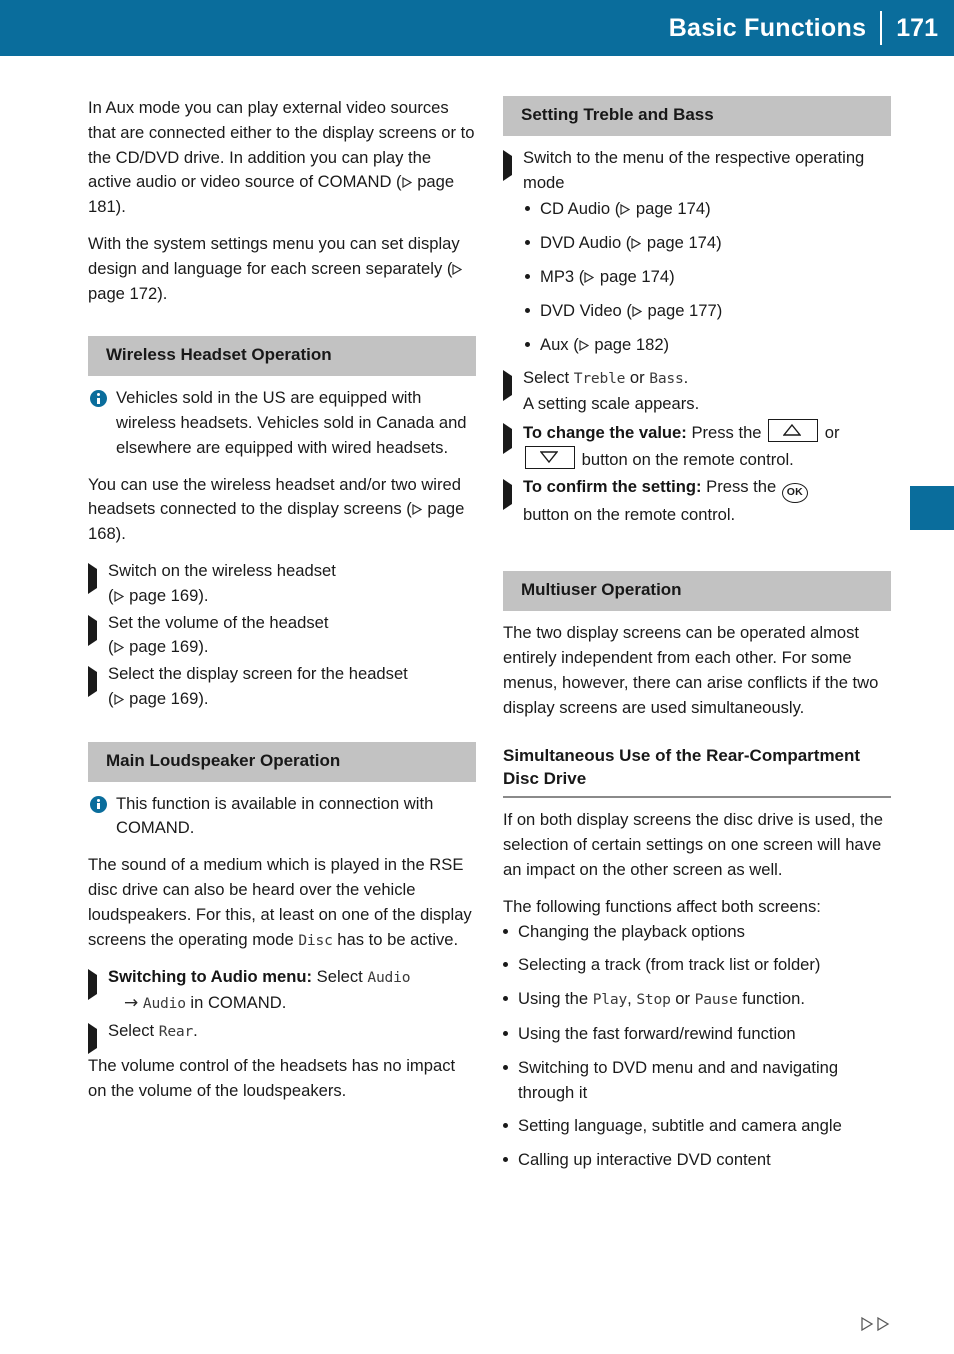  Describe the element at coordinates (395, 939) in the screenshot. I see `loudspeaker-text-2: has to be active.` at that location.